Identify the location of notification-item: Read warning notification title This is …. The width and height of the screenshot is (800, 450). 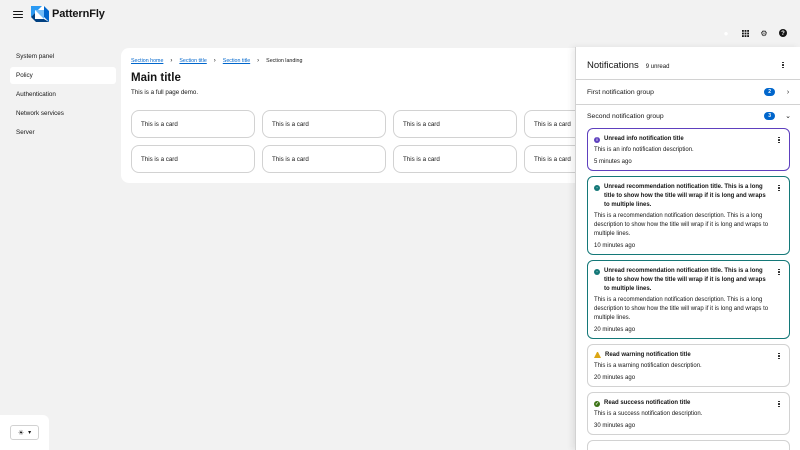
(688, 365).